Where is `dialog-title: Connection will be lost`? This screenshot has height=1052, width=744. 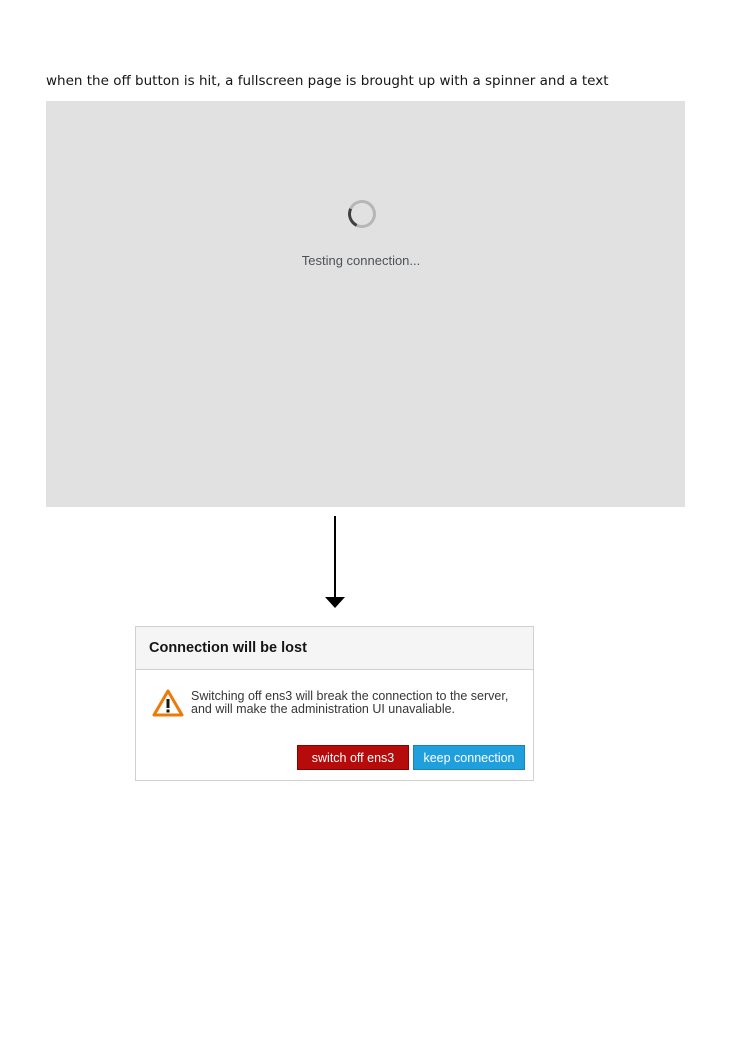 dialog-title: Connection will be lost is located at coordinates (228, 648).